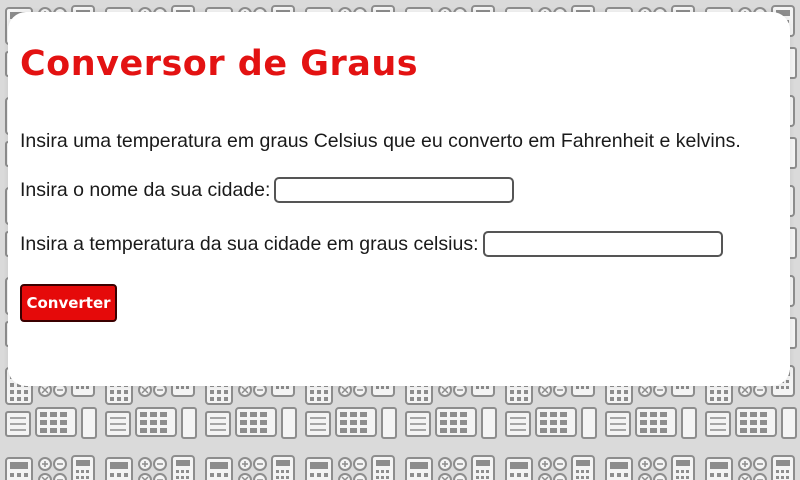  What do you see at coordinates (145, 189) in the screenshot?
I see `city-label: Insira o nome da sua cidade:` at bounding box center [145, 189].